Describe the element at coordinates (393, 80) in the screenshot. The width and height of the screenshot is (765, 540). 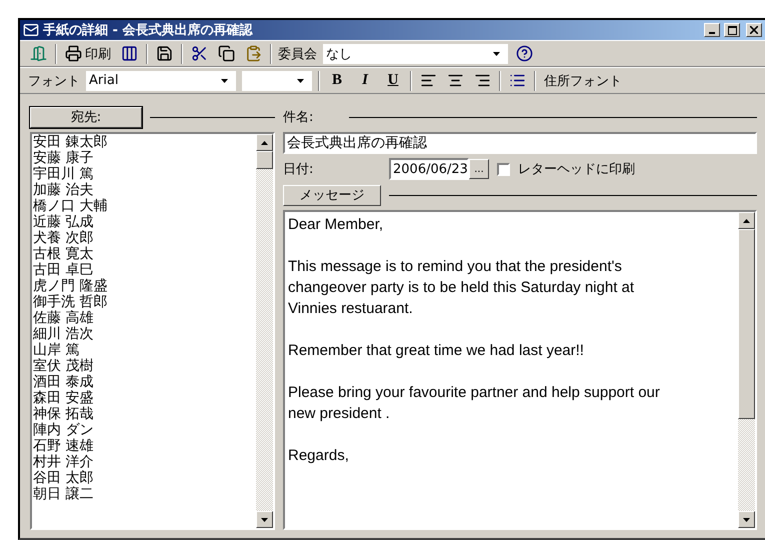
I see `underline-button: U` at that location.